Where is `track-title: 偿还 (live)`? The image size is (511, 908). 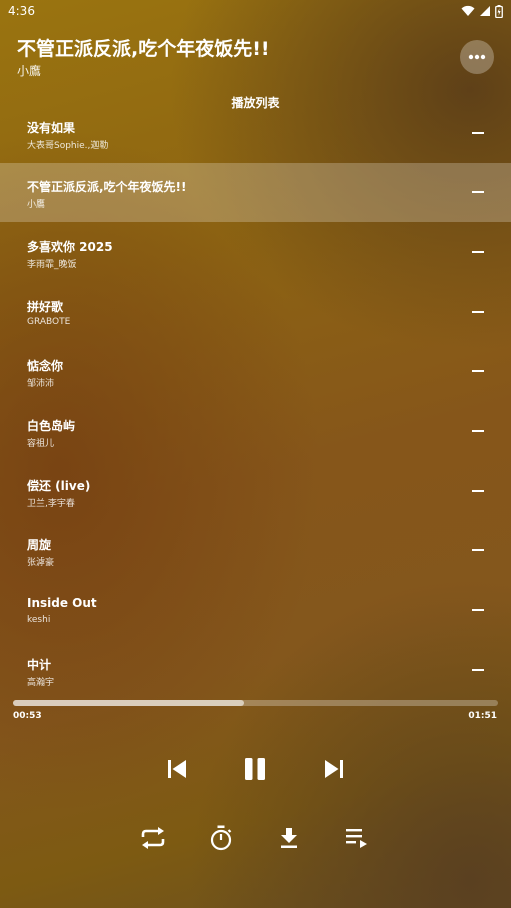 track-title: 偿还 (live) is located at coordinates (59, 485).